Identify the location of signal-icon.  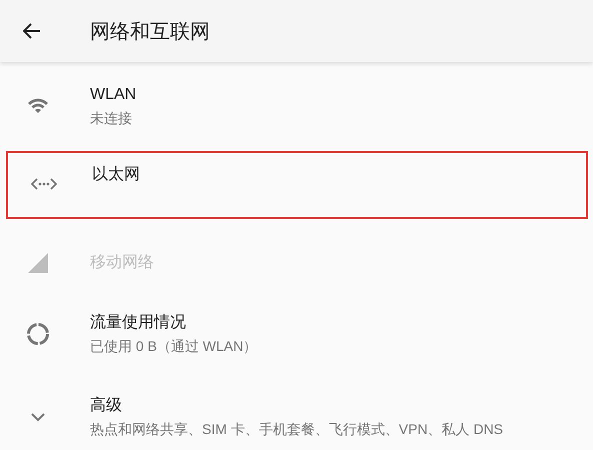
(38, 263).